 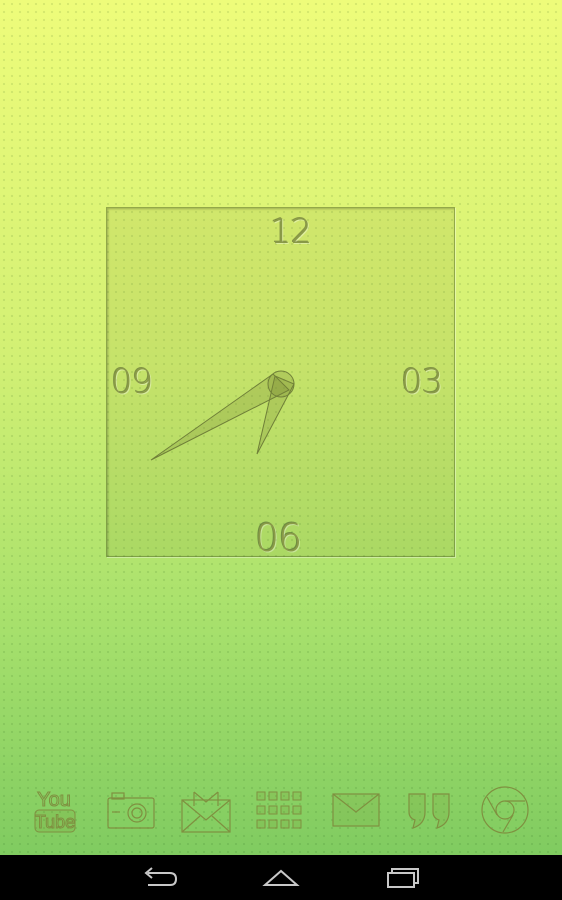 I want to click on home-button, so click(x=281, y=878).